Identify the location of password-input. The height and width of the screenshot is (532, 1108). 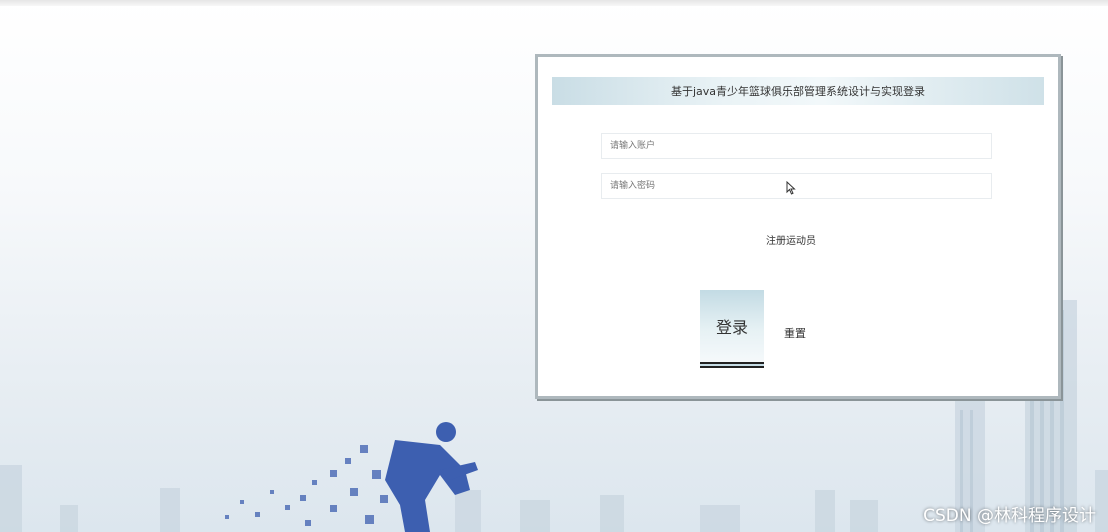
(800, 186).